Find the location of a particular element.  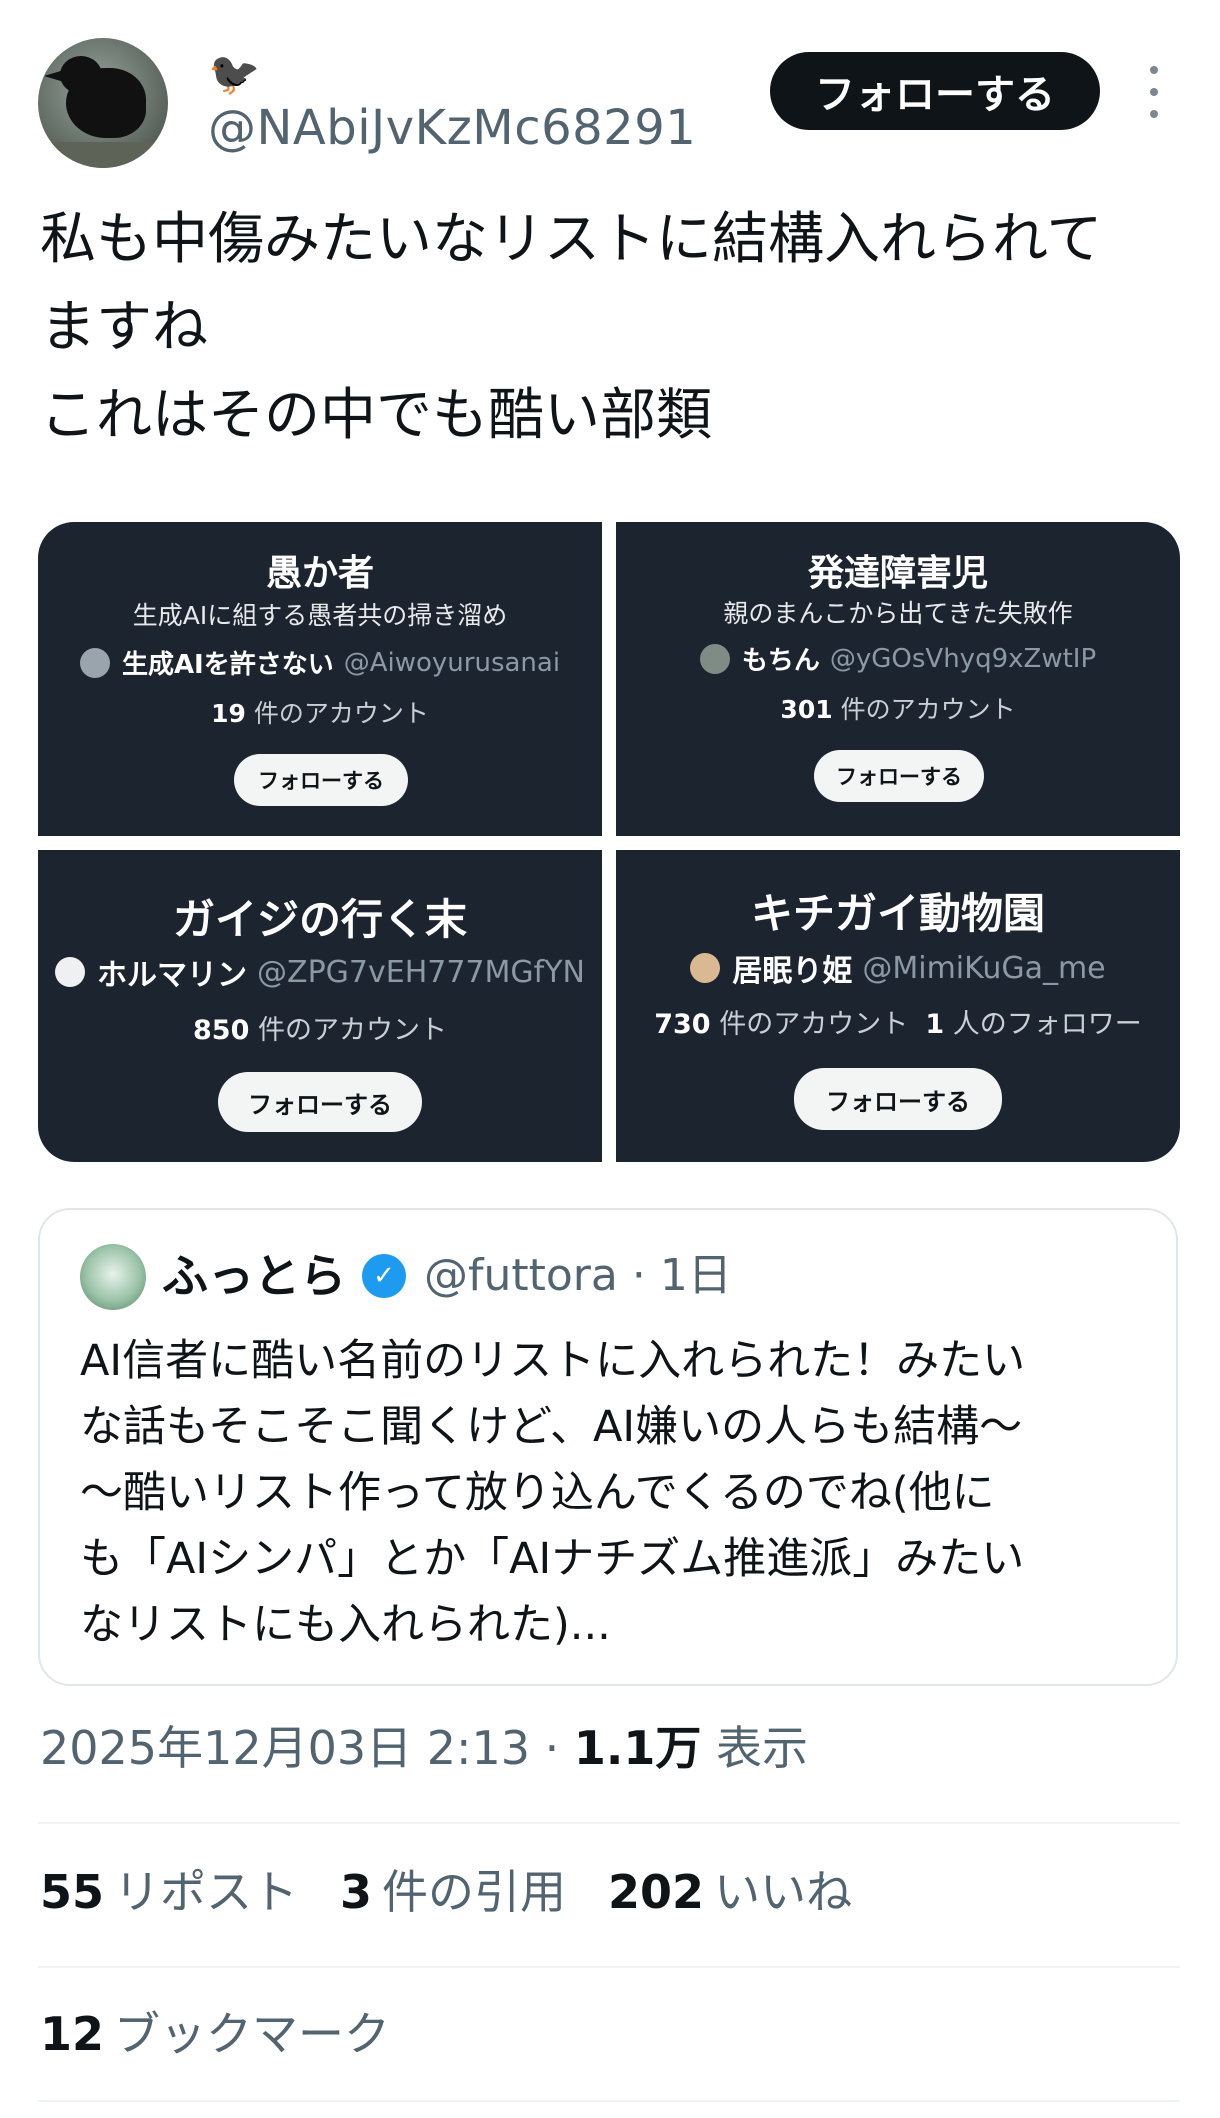

list-title: 愚か者 is located at coordinates (319, 573).